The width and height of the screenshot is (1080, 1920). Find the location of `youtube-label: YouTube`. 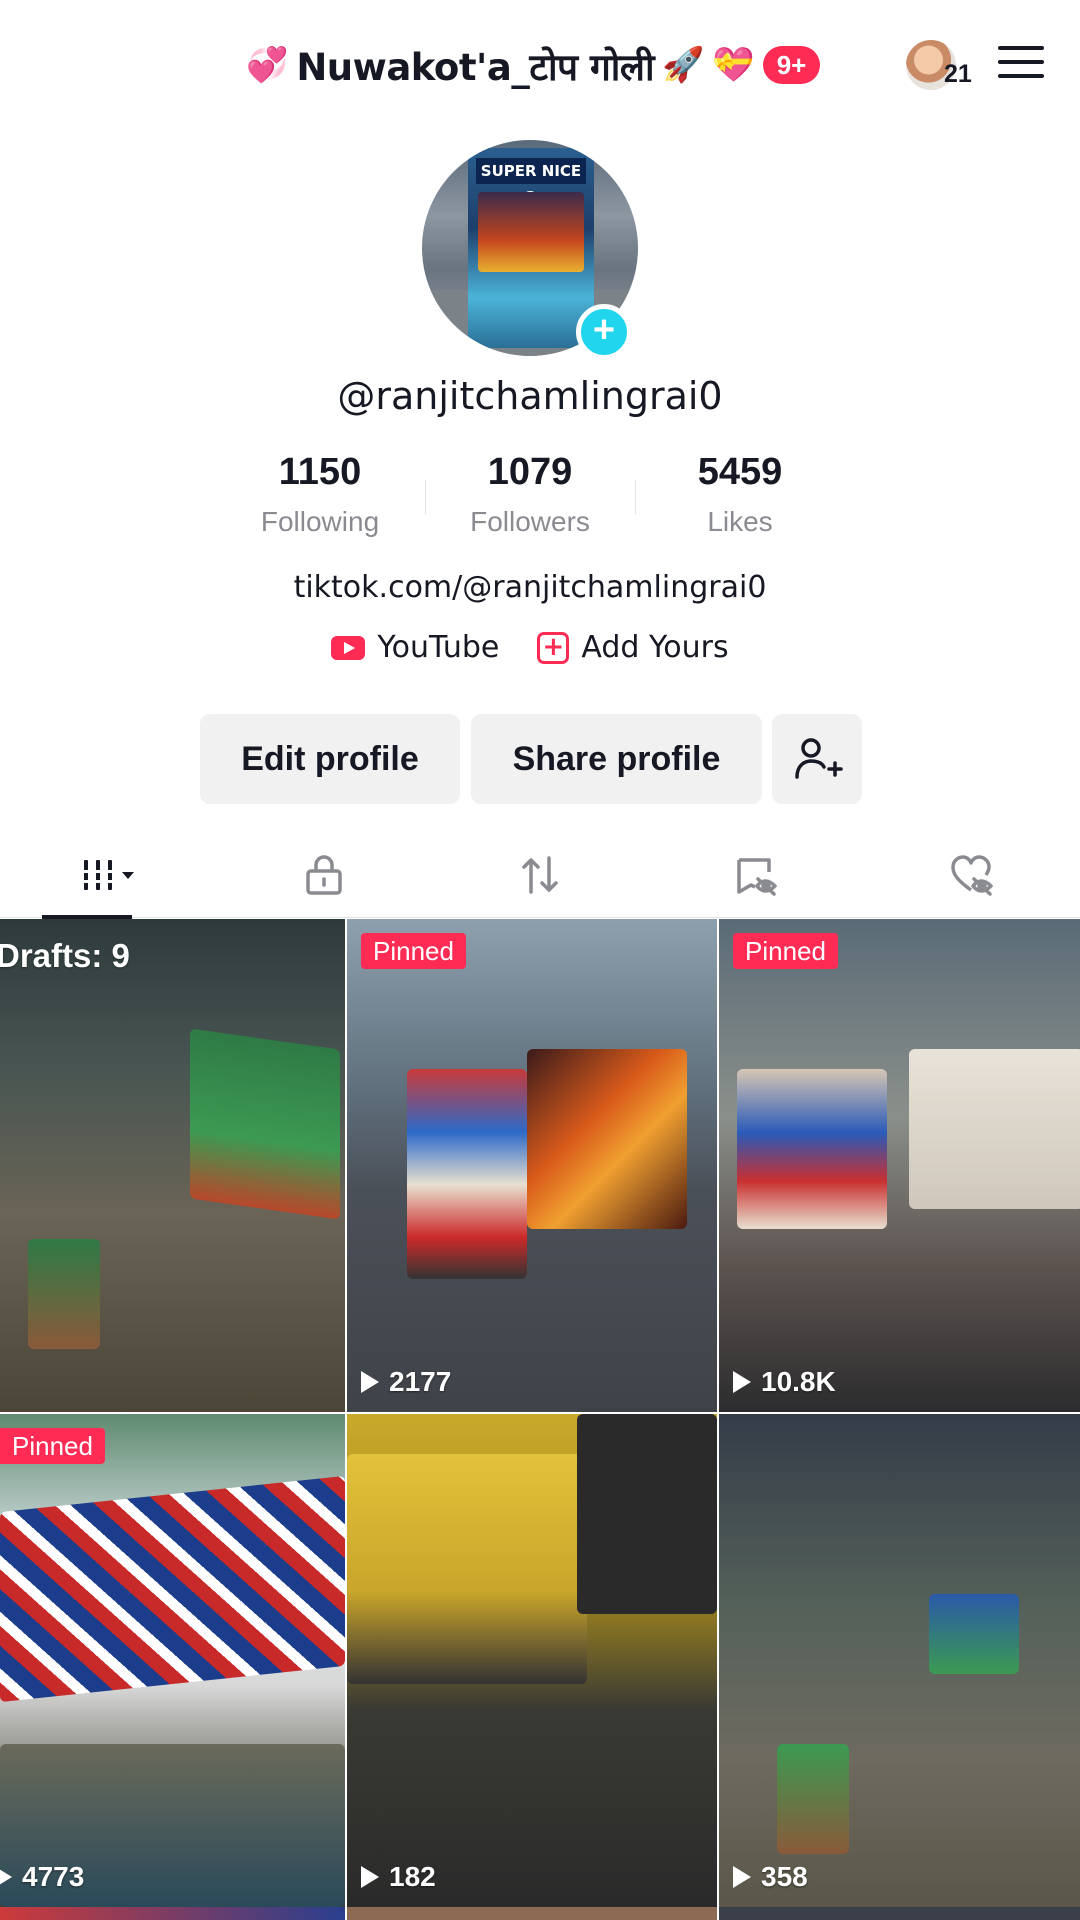

youtube-label: YouTube is located at coordinates (438, 647).